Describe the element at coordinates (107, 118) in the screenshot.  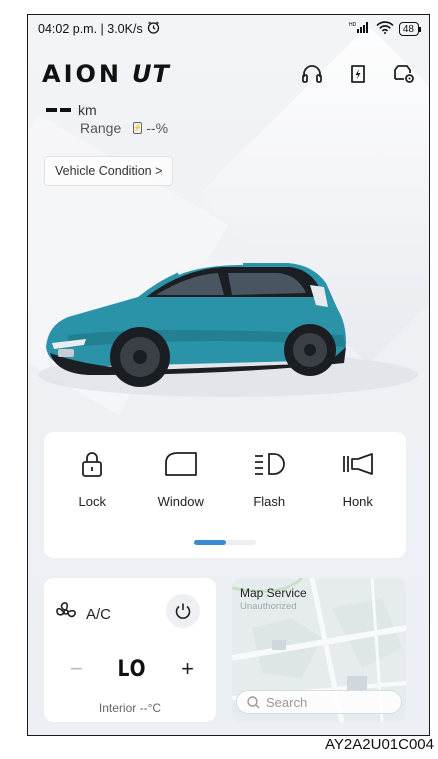
I see `range-display: km Range ⚡ --%` at that location.